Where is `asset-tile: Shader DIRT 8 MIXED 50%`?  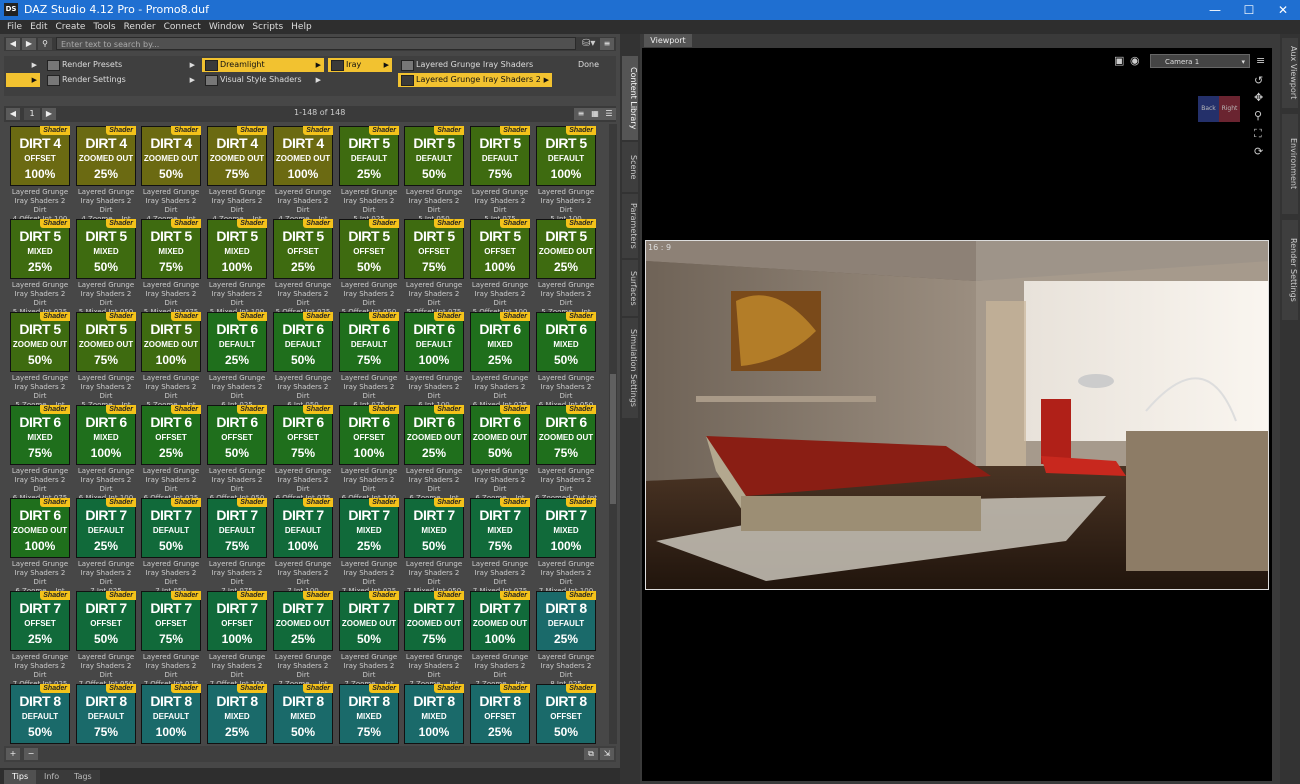 asset-tile: Shader DIRT 8 MIXED 50% is located at coordinates (303, 714).